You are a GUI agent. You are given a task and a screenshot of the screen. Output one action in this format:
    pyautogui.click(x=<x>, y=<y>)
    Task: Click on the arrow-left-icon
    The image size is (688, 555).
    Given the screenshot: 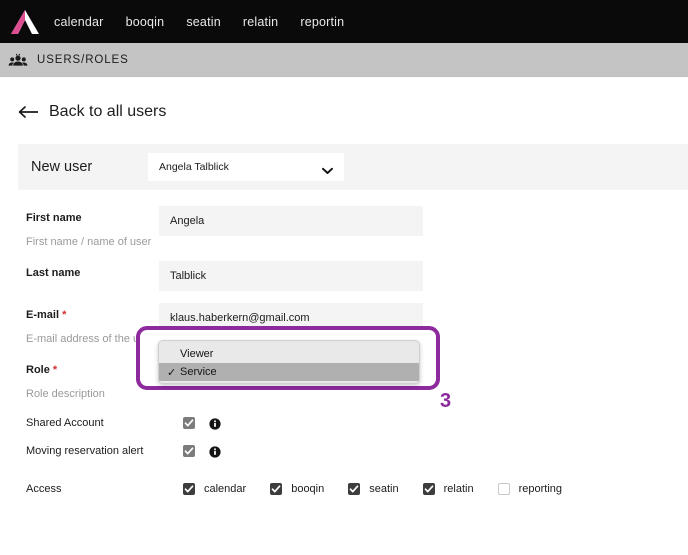 What is the action you would take?
    pyautogui.click(x=29, y=112)
    